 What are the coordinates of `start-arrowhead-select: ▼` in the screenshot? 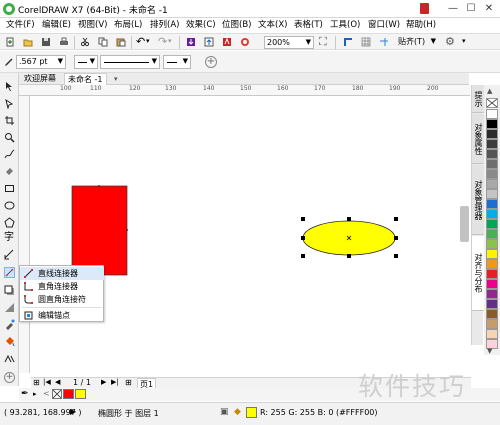 It's located at (86, 62).